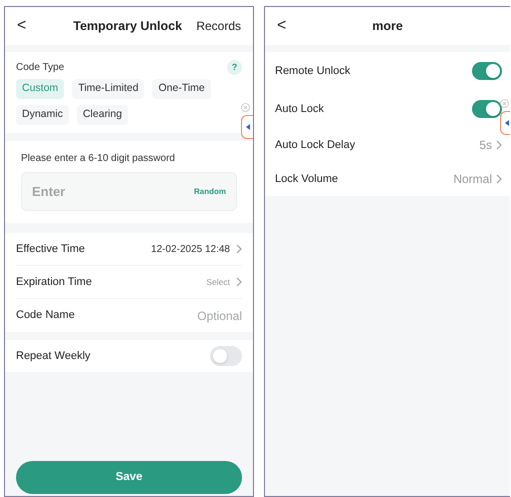 The width and height of the screenshot is (511, 497). What do you see at coordinates (129, 249) in the screenshot?
I see `form-row: Effective Time 12-02-2025 12:48` at bounding box center [129, 249].